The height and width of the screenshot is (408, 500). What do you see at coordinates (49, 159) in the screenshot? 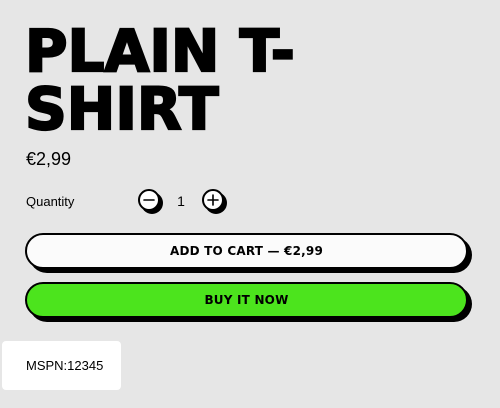
I see `product-price: €2,99` at bounding box center [49, 159].